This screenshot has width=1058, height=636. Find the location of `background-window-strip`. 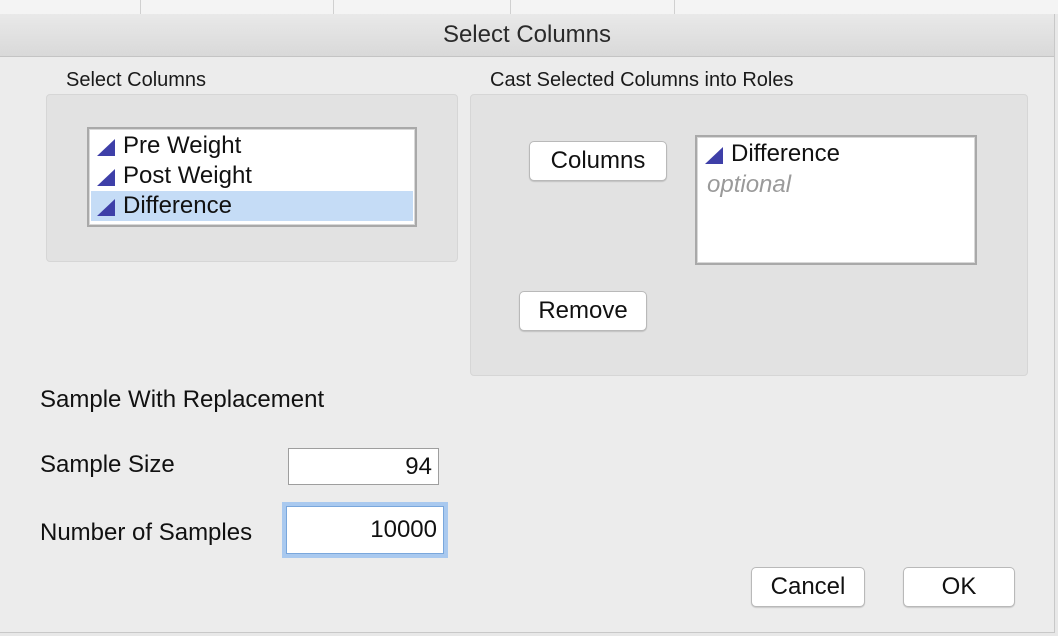

background-window-strip is located at coordinates (529, 7).